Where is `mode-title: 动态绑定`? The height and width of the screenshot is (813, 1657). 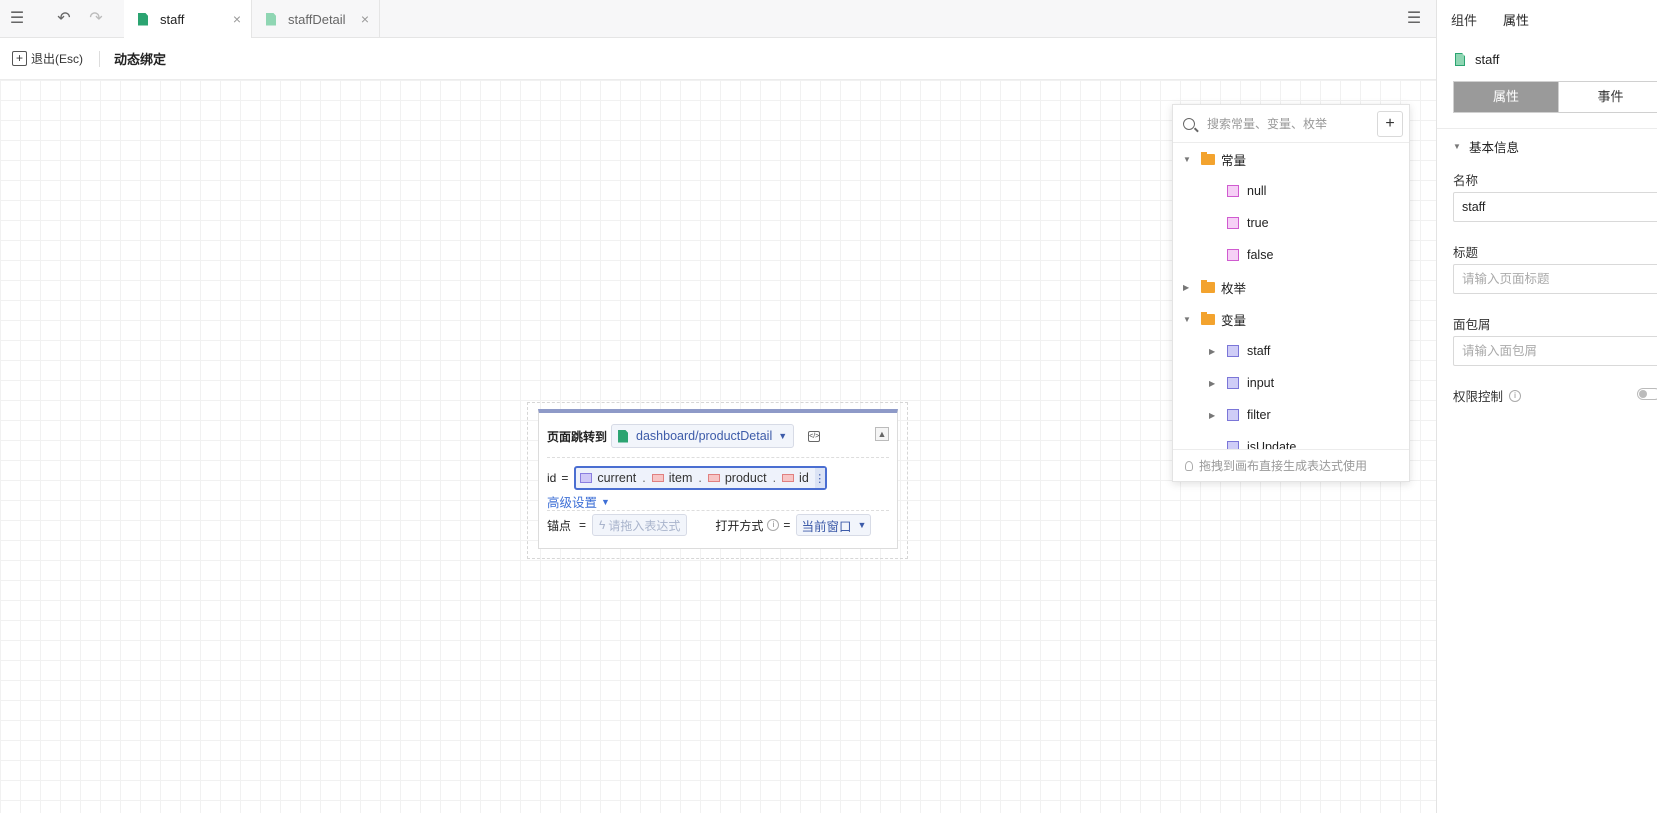 mode-title: 动态绑定 is located at coordinates (140, 59).